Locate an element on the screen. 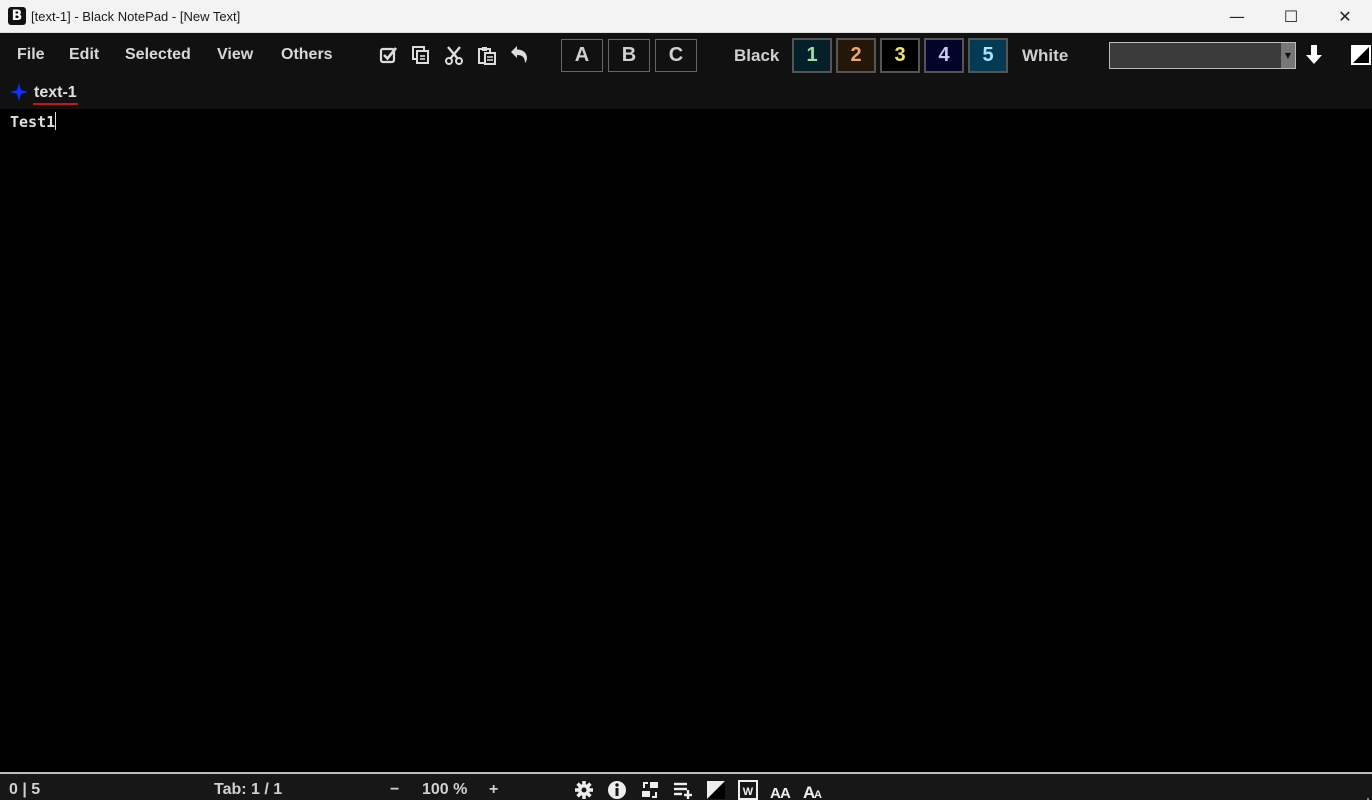  menu-others: Others is located at coordinates (307, 55).